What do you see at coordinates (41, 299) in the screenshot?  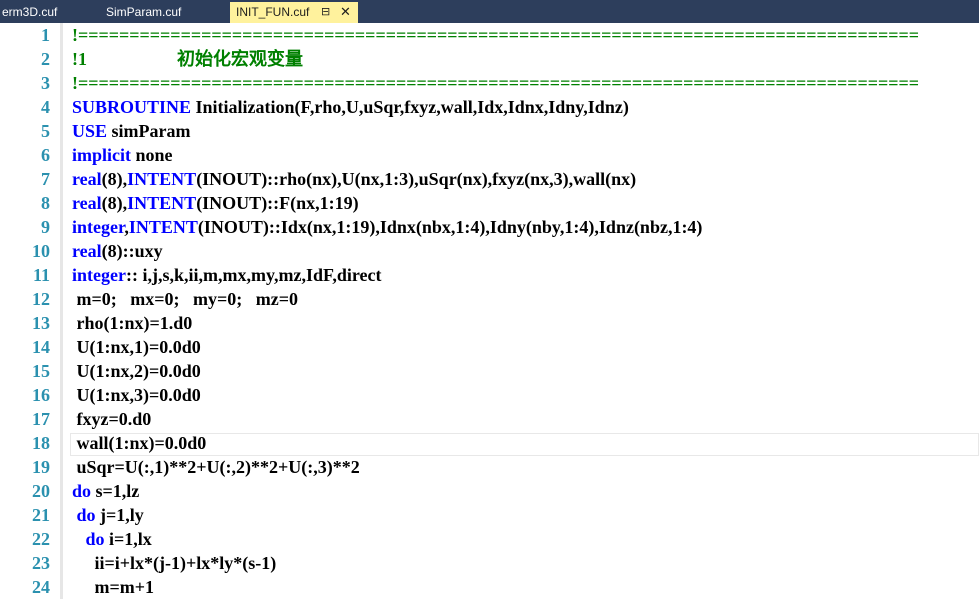 I see `line-number: 12` at bounding box center [41, 299].